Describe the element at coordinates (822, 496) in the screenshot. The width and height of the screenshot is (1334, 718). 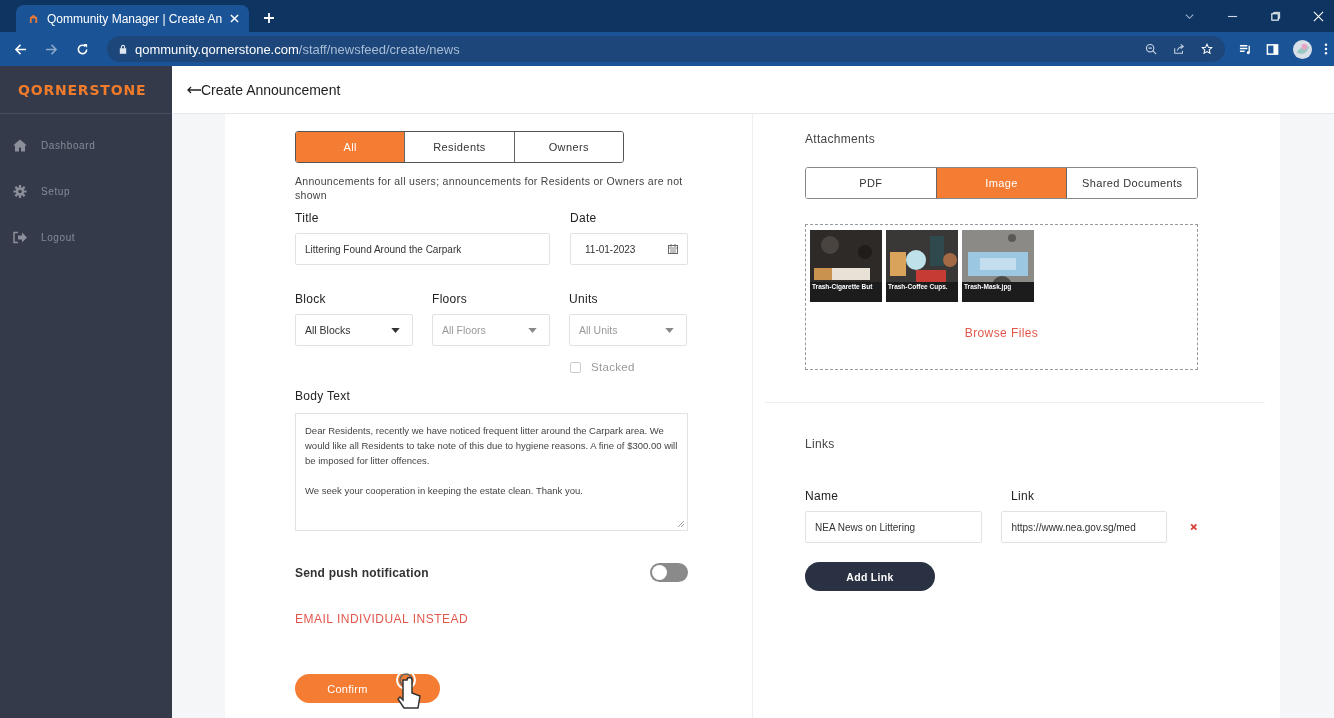
I see `column-label: Name` at that location.